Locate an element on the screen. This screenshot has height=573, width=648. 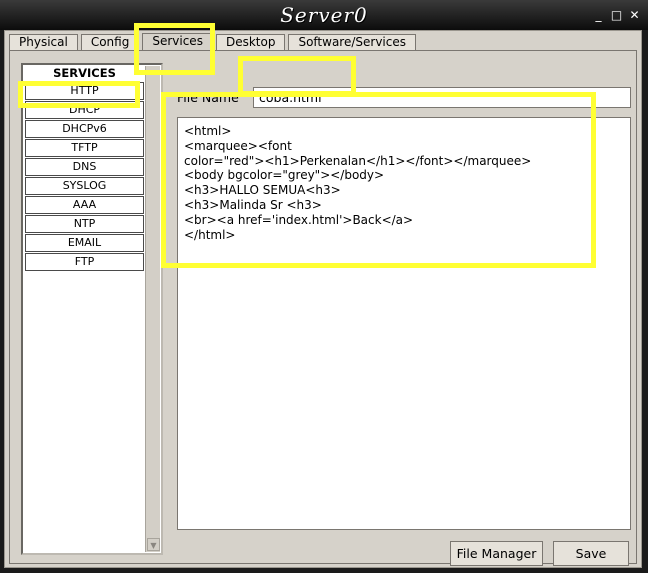
service-item-tftp: TFTP is located at coordinates (84, 148).